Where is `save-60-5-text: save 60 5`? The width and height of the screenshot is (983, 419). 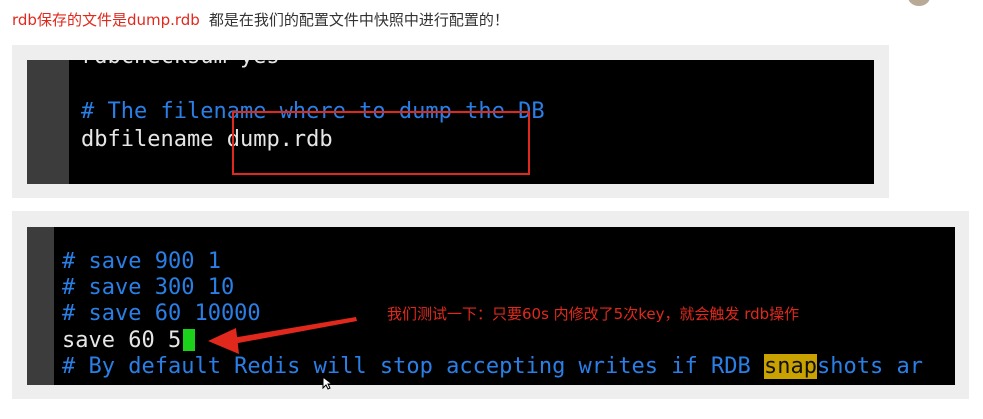 save-60-5-text: save 60 5 is located at coordinates (122, 340).